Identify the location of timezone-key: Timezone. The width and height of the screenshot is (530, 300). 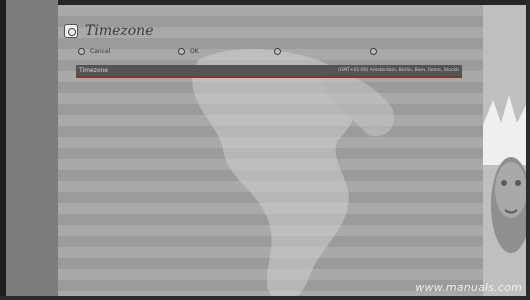
(93, 70).